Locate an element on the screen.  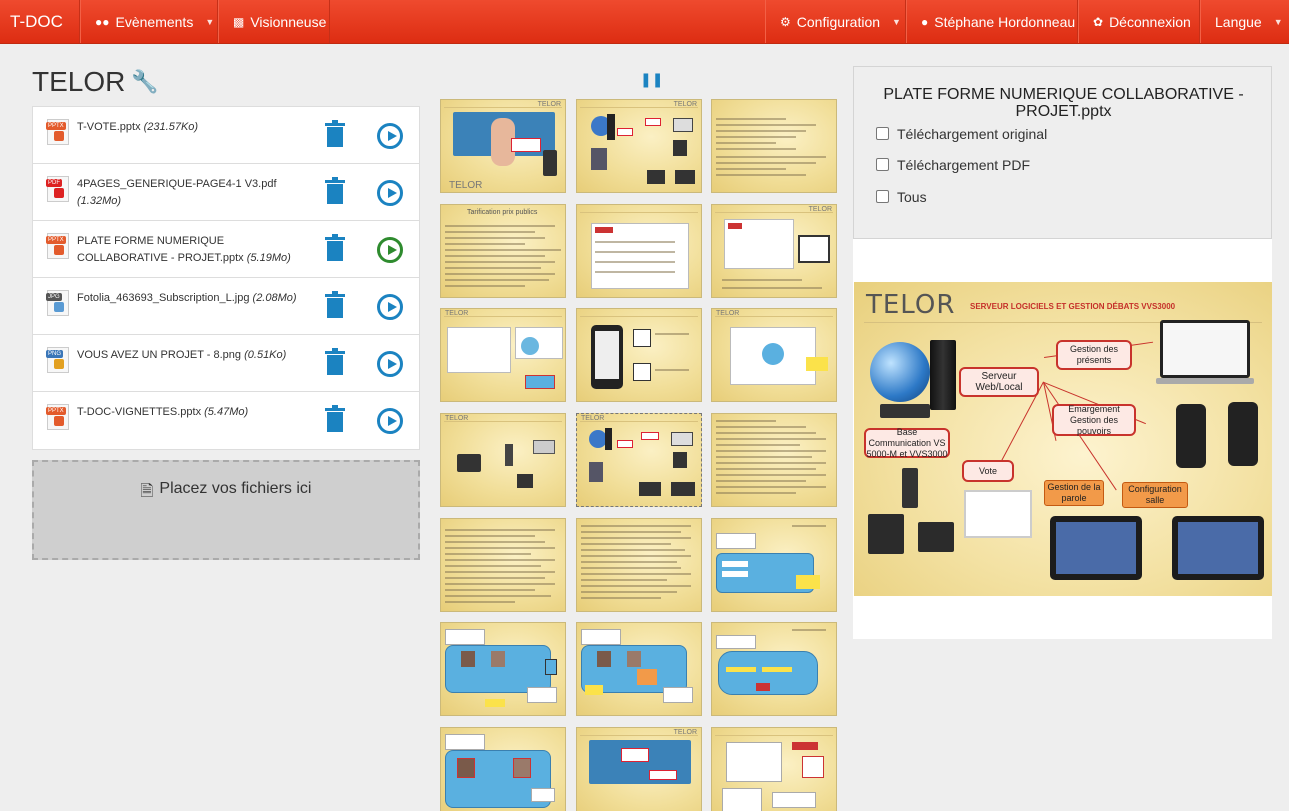
telor-logo: TELOR is located at coordinates (911, 305).